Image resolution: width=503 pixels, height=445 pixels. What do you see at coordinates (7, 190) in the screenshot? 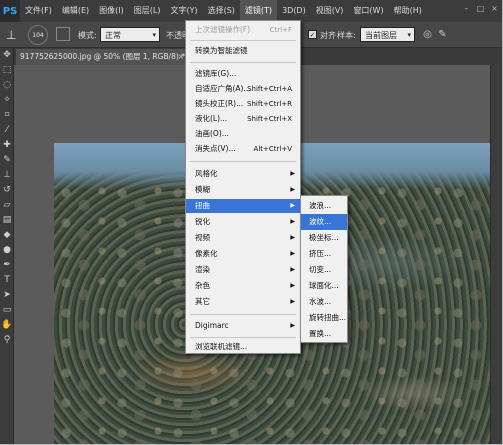
I see `history-brush-tool-icon: ↺` at bounding box center [7, 190].